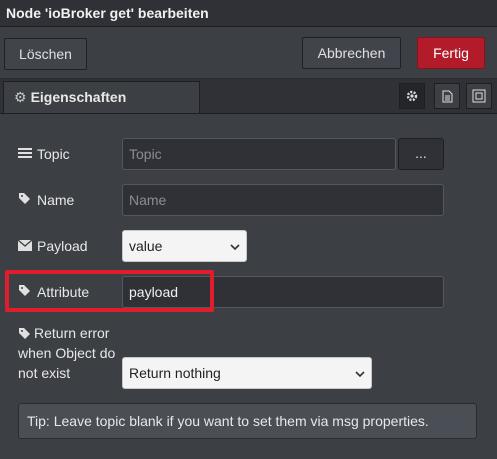 This screenshot has height=459, width=497. Describe the element at coordinates (26, 154) in the screenshot. I see `list-icon` at that location.